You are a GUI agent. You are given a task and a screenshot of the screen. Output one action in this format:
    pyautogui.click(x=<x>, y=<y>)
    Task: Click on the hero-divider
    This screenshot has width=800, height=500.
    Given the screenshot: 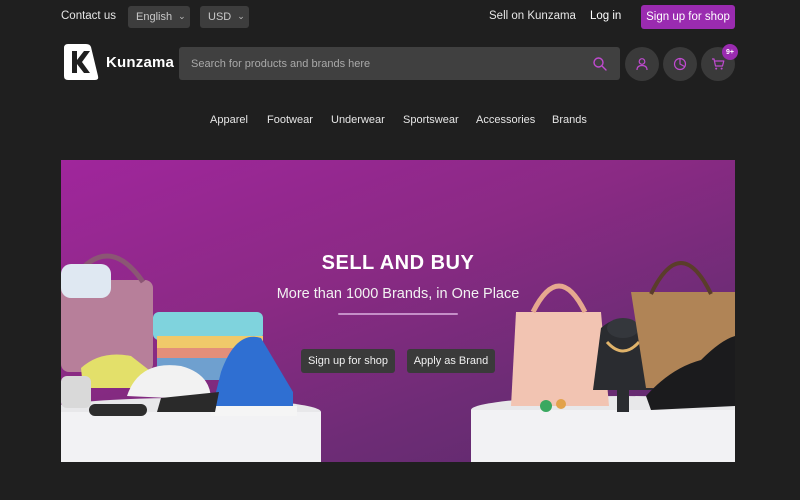 What is the action you would take?
    pyautogui.click(x=398, y=314)
    